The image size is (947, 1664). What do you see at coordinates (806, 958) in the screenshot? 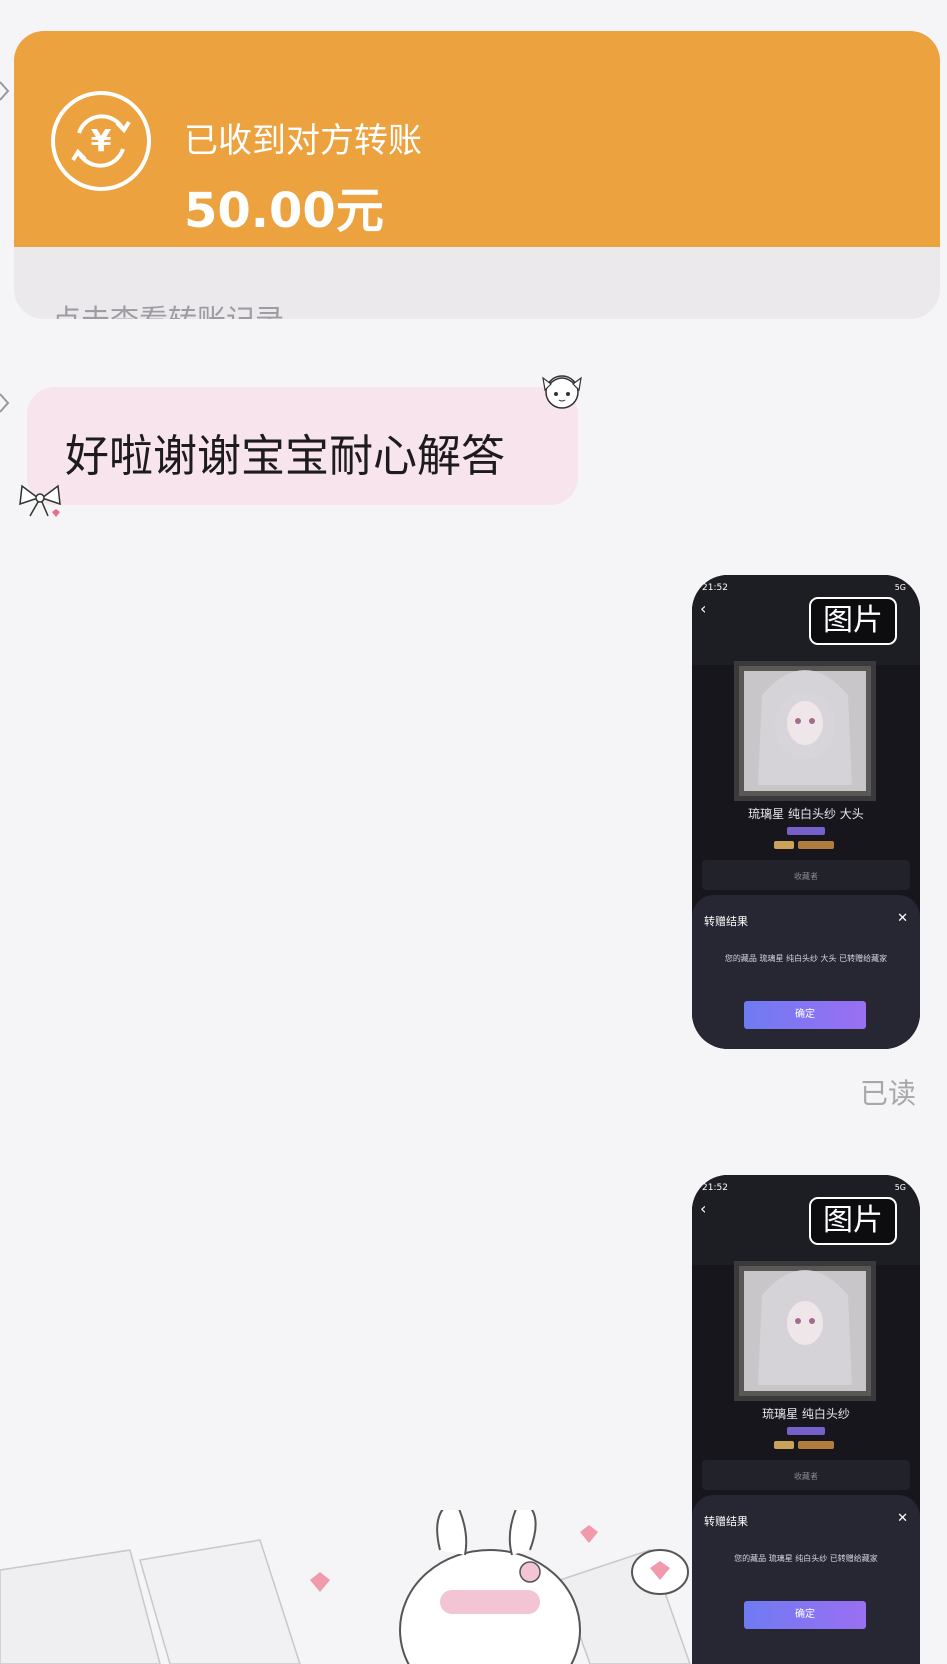
I see `dialog-body: 您的藏品 琉璃星 纯白头纱 大头 已转赠给藏家` at bounding box center [806, 958].